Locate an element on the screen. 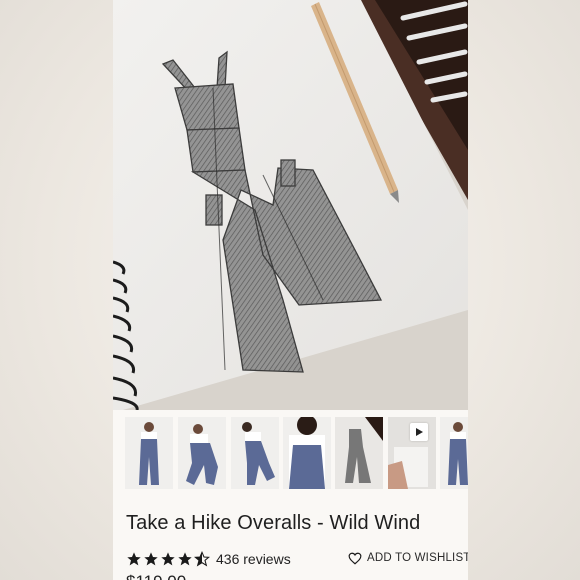 The width and height of the screenshot is (580, 580). add-to-wishlist-button: ADD TO WISHLIST is located at coordinates (408, 558).